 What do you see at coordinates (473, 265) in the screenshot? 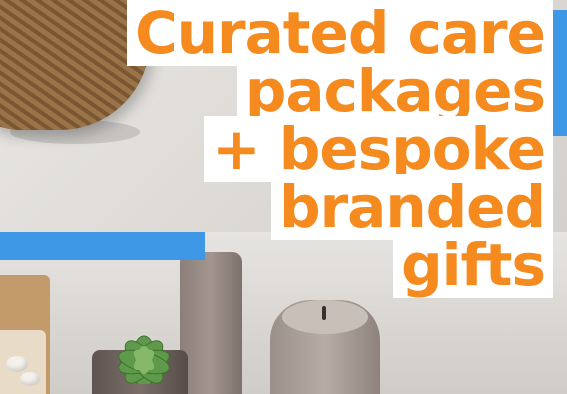
I see `headline-line: gifts` at bounding box center [473, 265].